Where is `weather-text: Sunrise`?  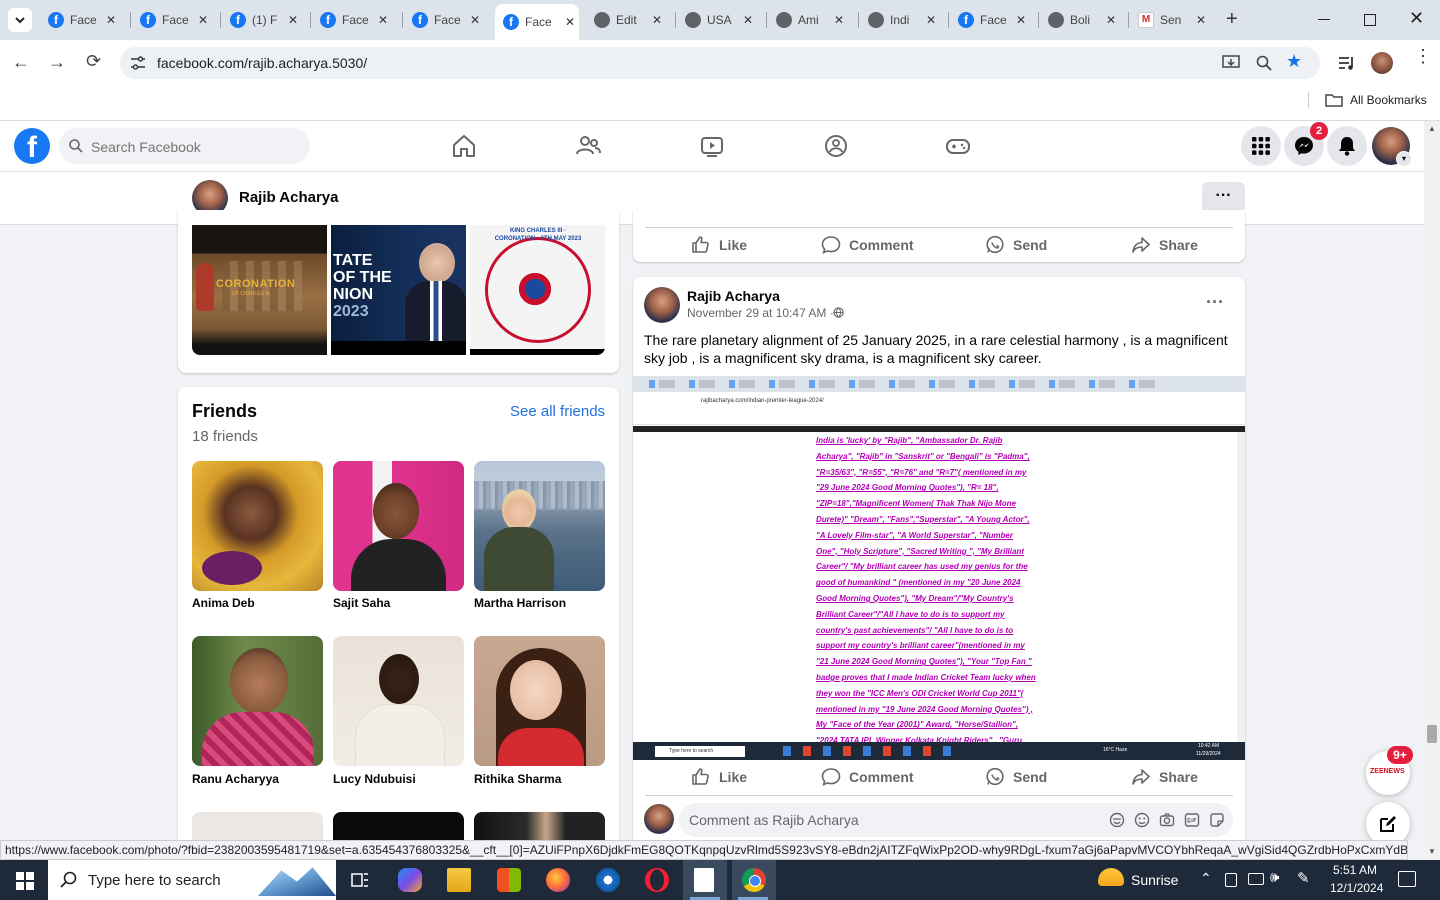 weather-text: Sunrise is located at coordinates (1154, 880).